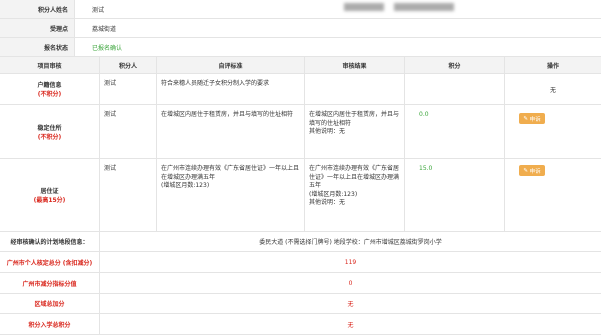  I want to click on summary-row: 广州市个人核定总分 (含扣减分) 119, so click(300, 262).